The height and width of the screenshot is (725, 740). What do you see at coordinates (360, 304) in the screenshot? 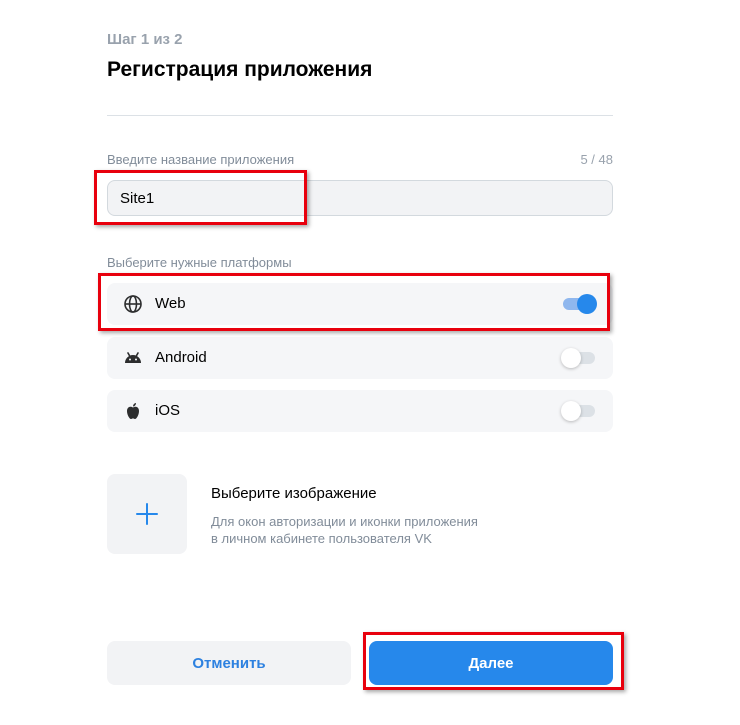
I see `platform-web: Web` at bounding box center [360, 304].